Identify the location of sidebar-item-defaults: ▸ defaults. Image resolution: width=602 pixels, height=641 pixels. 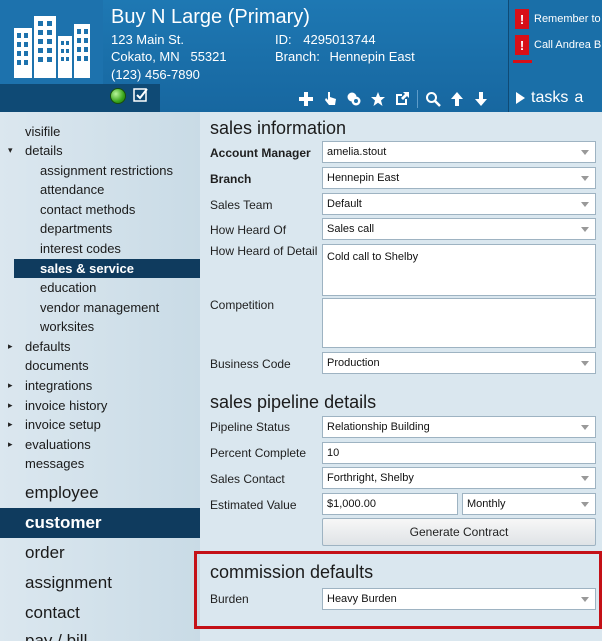
(100, 346).